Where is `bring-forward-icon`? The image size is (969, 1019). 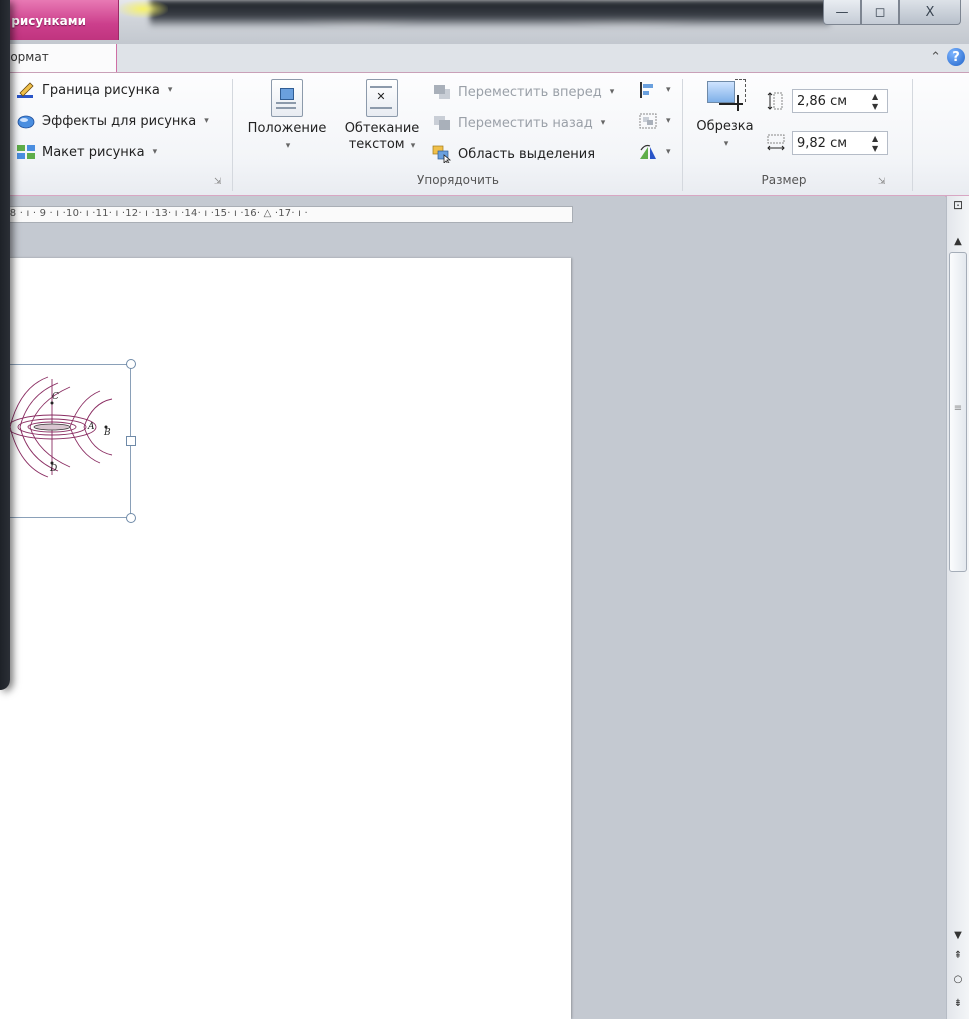
bring-forward-icon is located at coordinates (442, 92).